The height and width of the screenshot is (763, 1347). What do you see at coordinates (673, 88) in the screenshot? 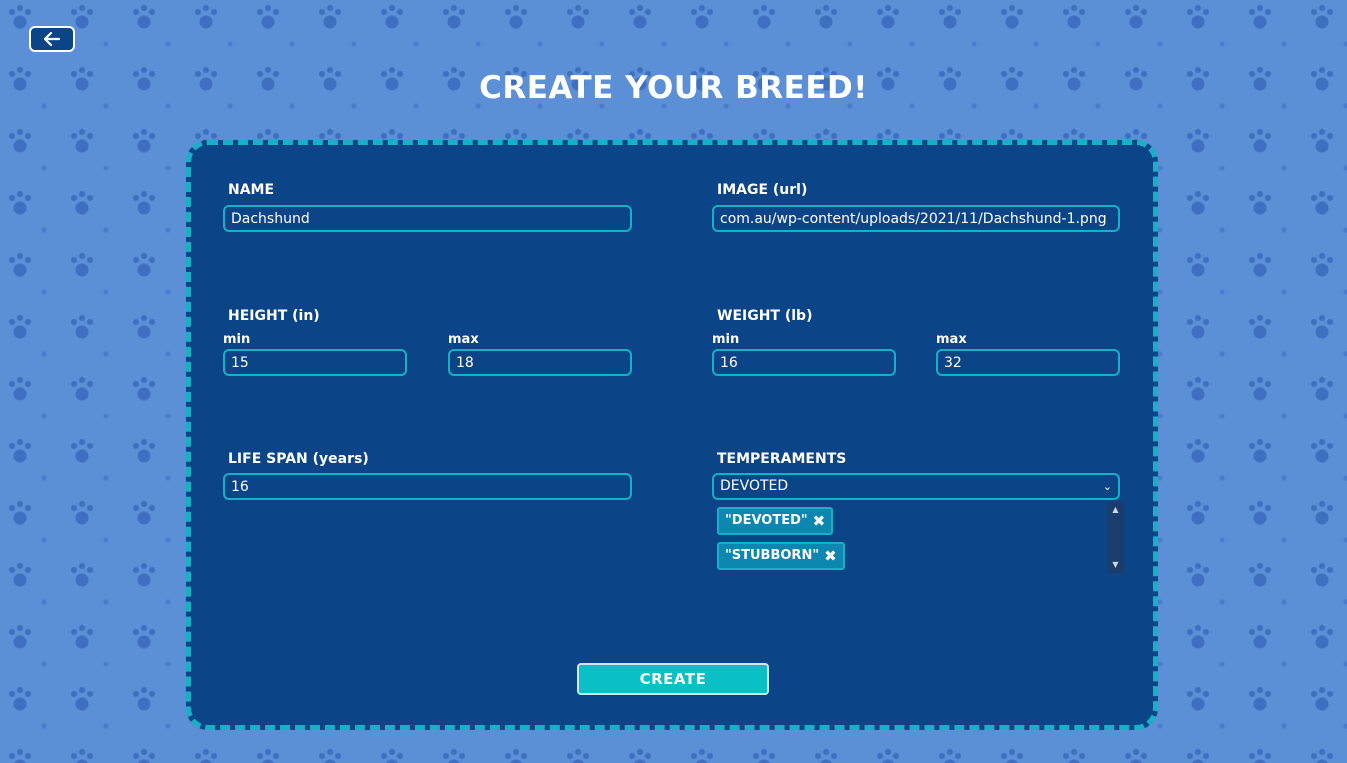
I see `page-title: CREATE YOUR BREED!` at bounding box center [673, 88].